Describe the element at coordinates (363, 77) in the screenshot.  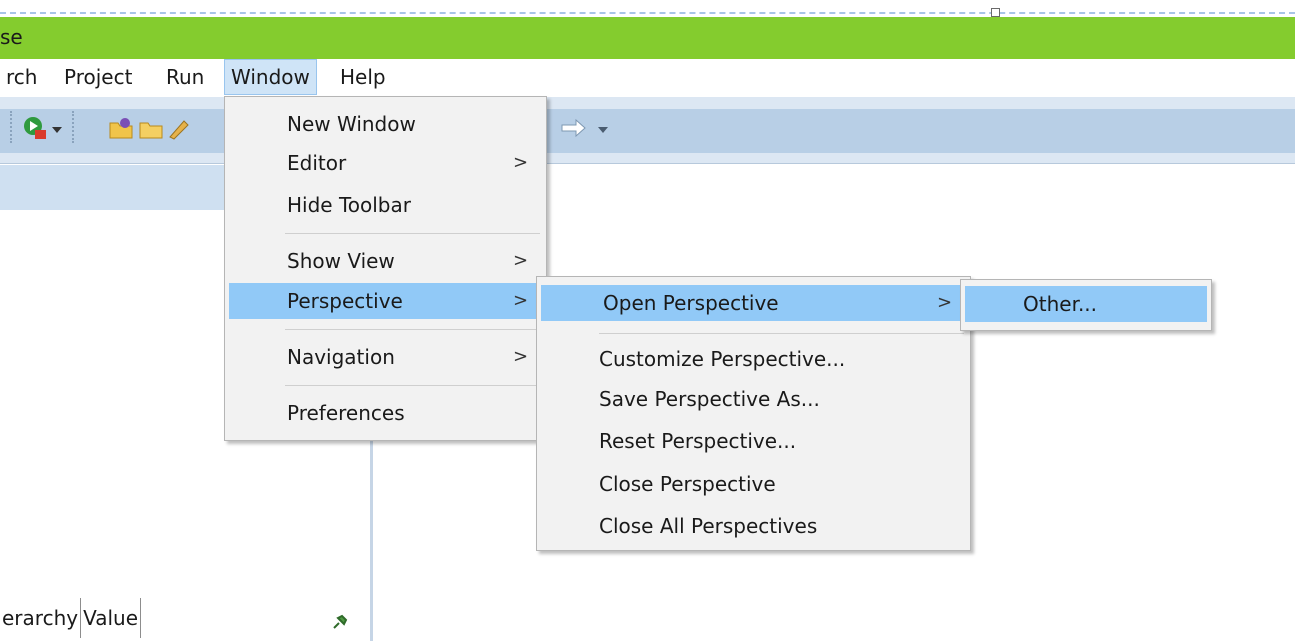
I see `menu-help: Help` at that location.